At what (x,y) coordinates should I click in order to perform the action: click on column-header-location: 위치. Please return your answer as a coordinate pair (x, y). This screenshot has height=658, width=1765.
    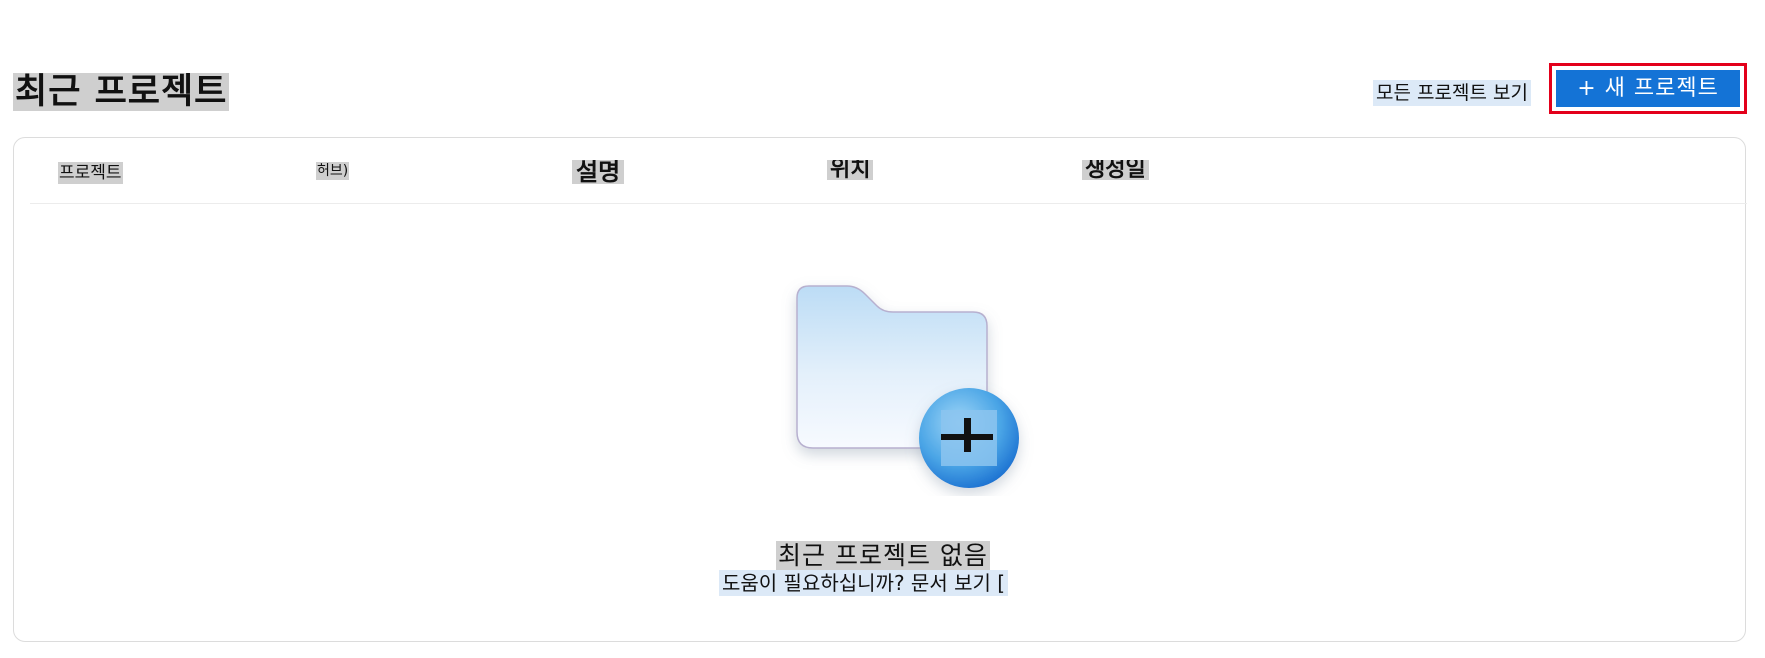
    Looking at the image, I should click on (850, 170).